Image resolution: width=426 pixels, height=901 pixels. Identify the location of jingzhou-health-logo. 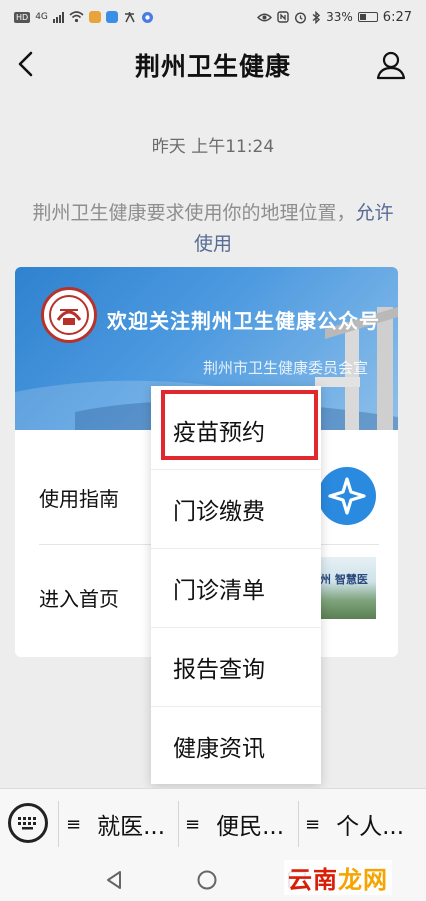
(69, 315).